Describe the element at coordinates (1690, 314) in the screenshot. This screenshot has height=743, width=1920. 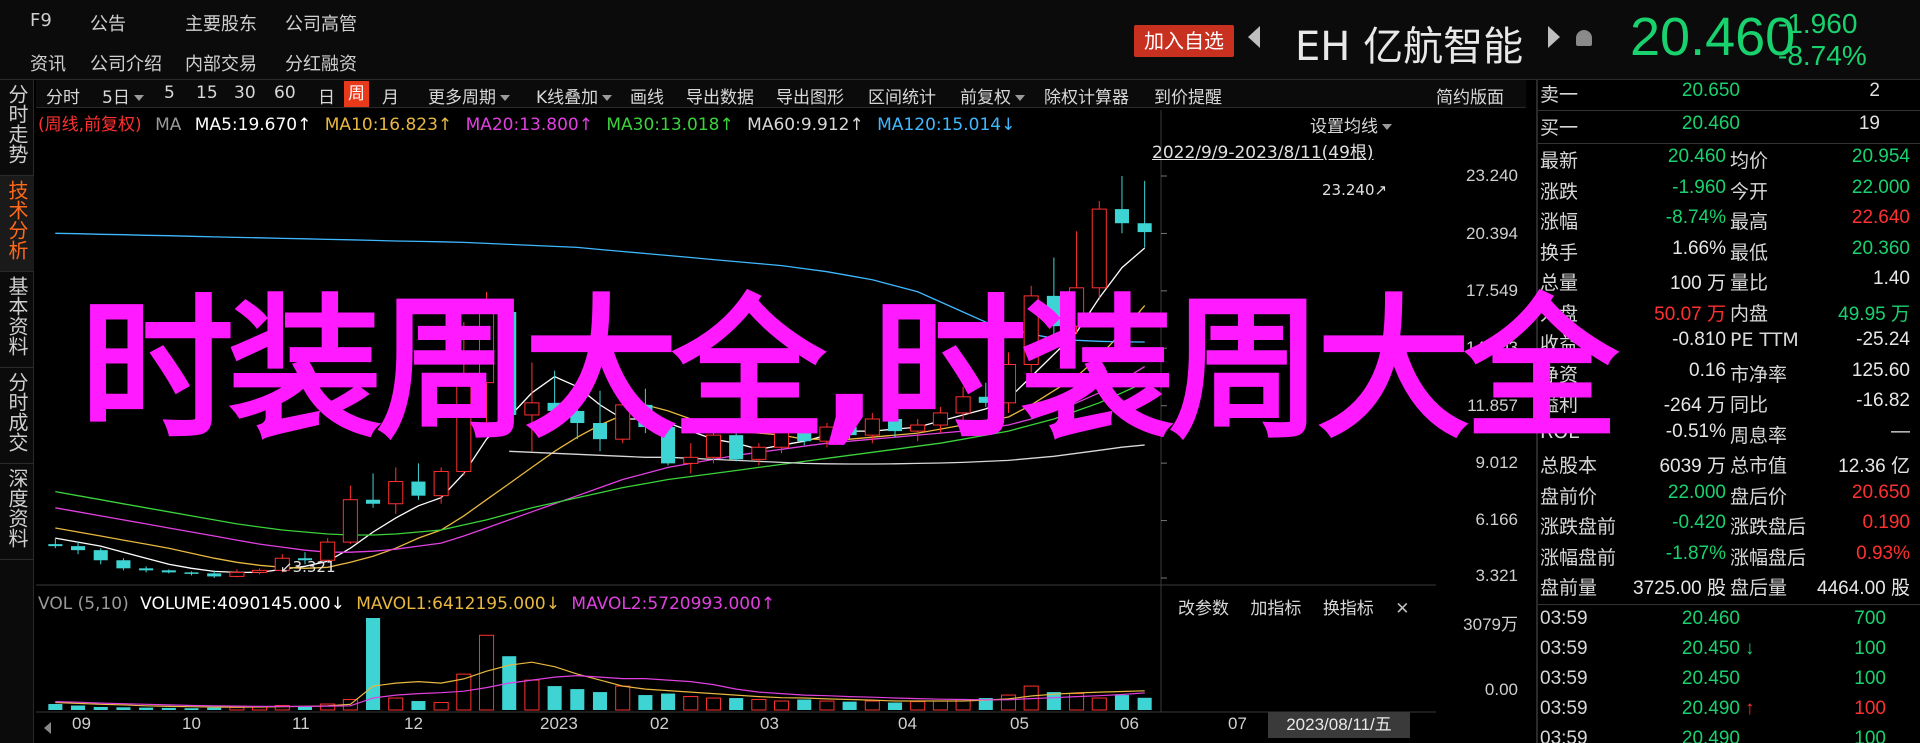
I see `quote-value: 50.07 万` at that location.